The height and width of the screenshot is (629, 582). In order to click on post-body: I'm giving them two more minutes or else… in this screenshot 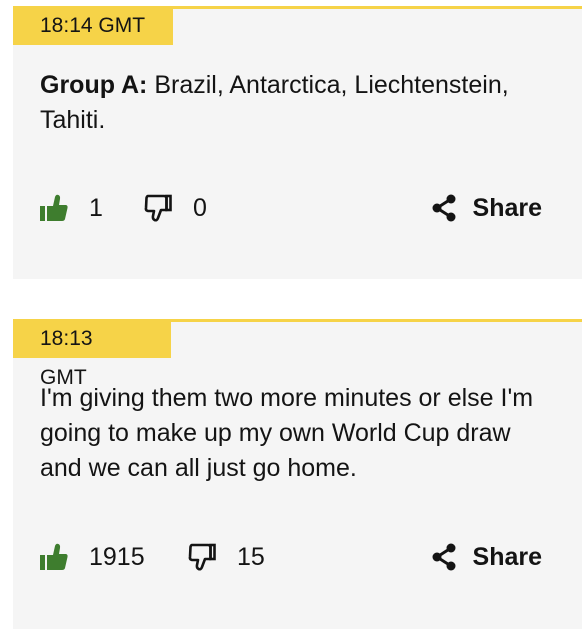, I will do `click(296, 433)`.